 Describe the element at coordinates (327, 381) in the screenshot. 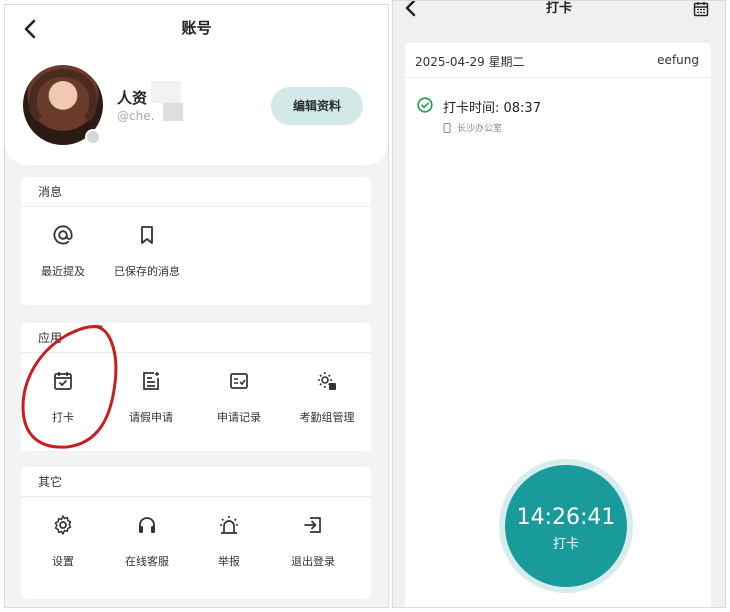

I see `attendance-group-icon` at that location.